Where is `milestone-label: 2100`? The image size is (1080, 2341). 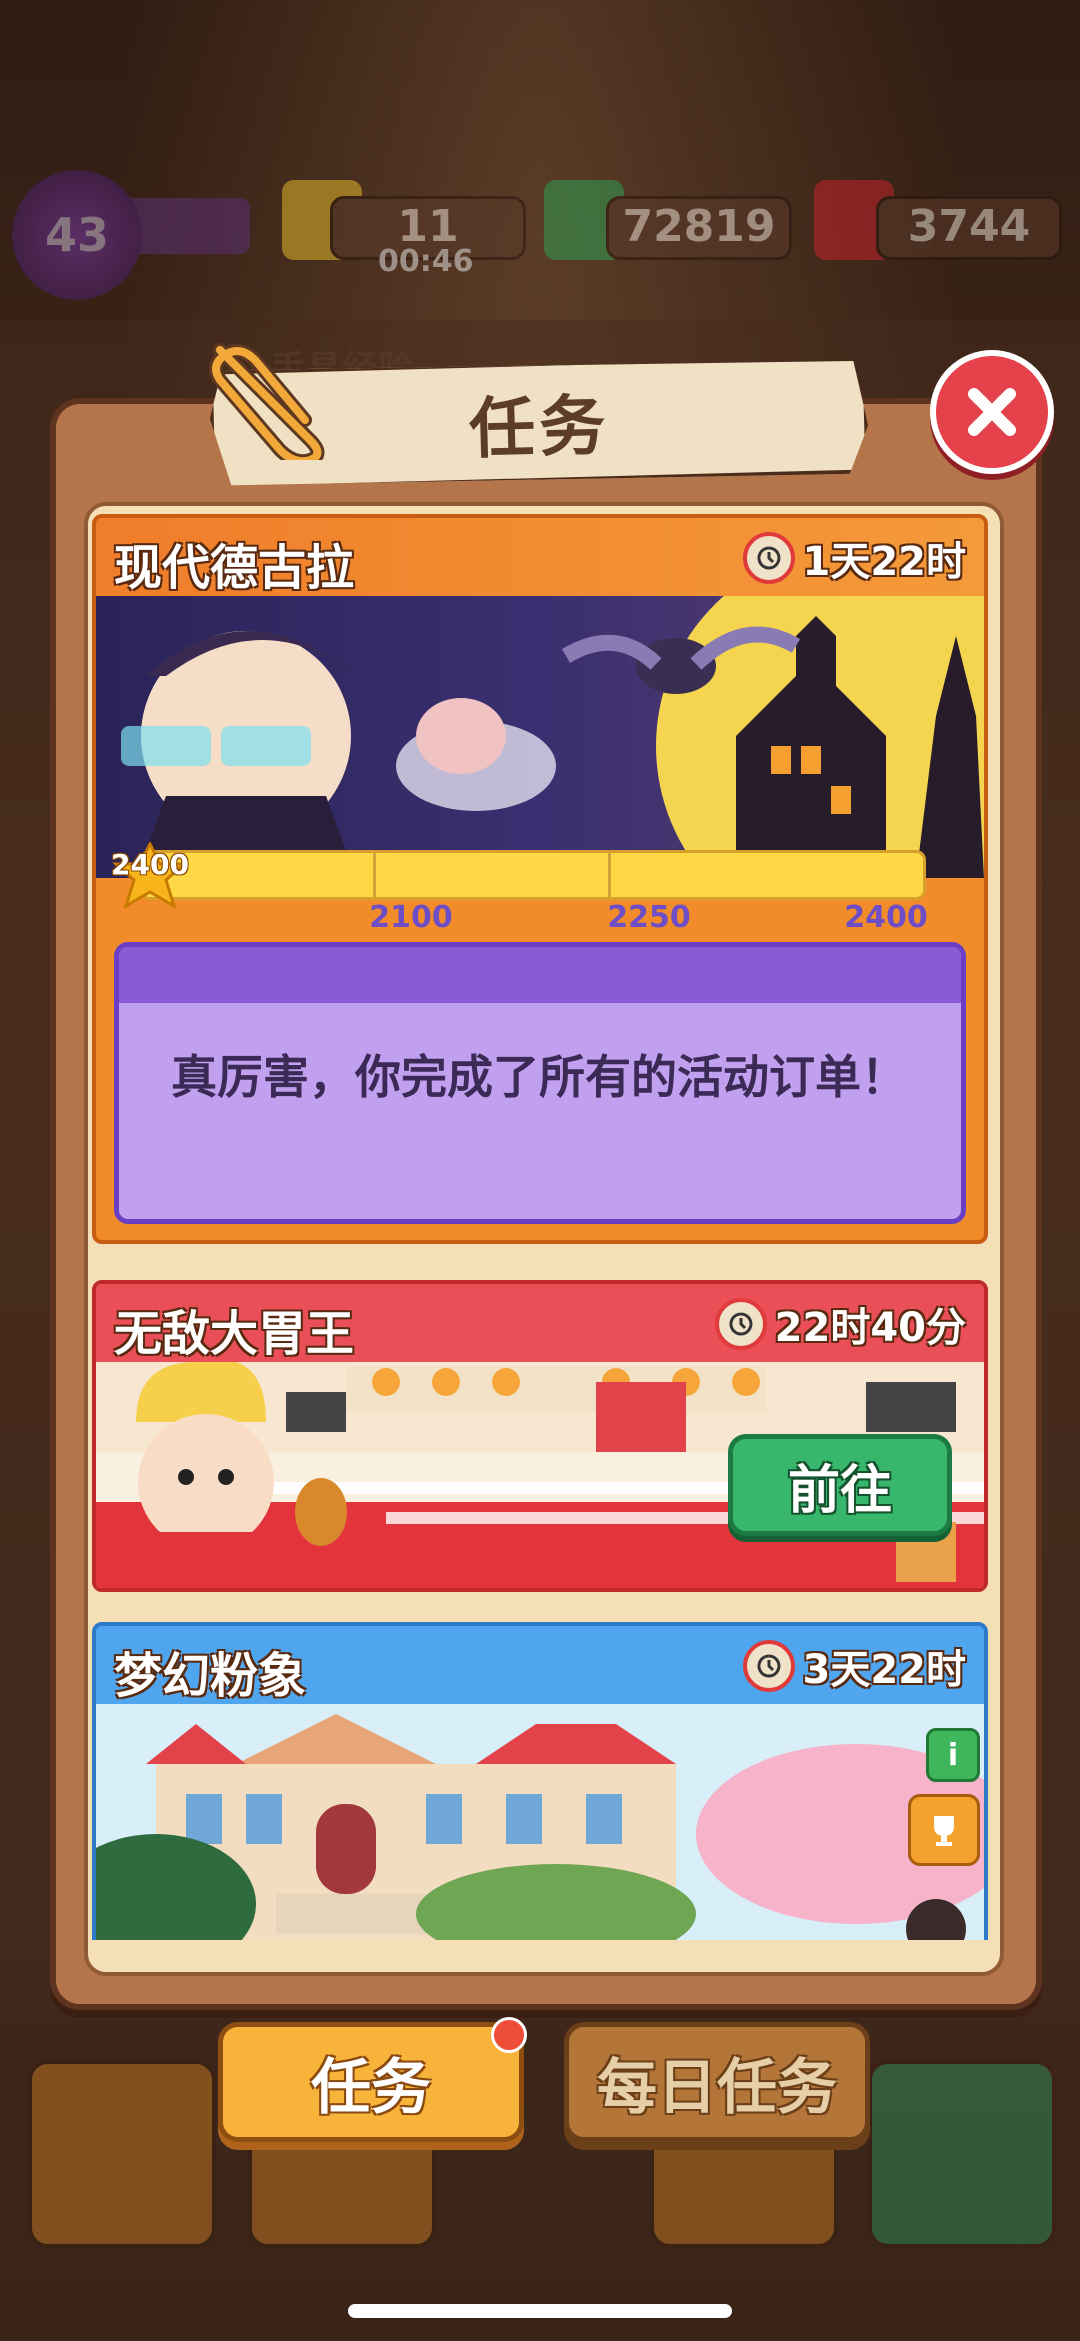
milestone-label: 2100 is located at coordinates (411, 917).